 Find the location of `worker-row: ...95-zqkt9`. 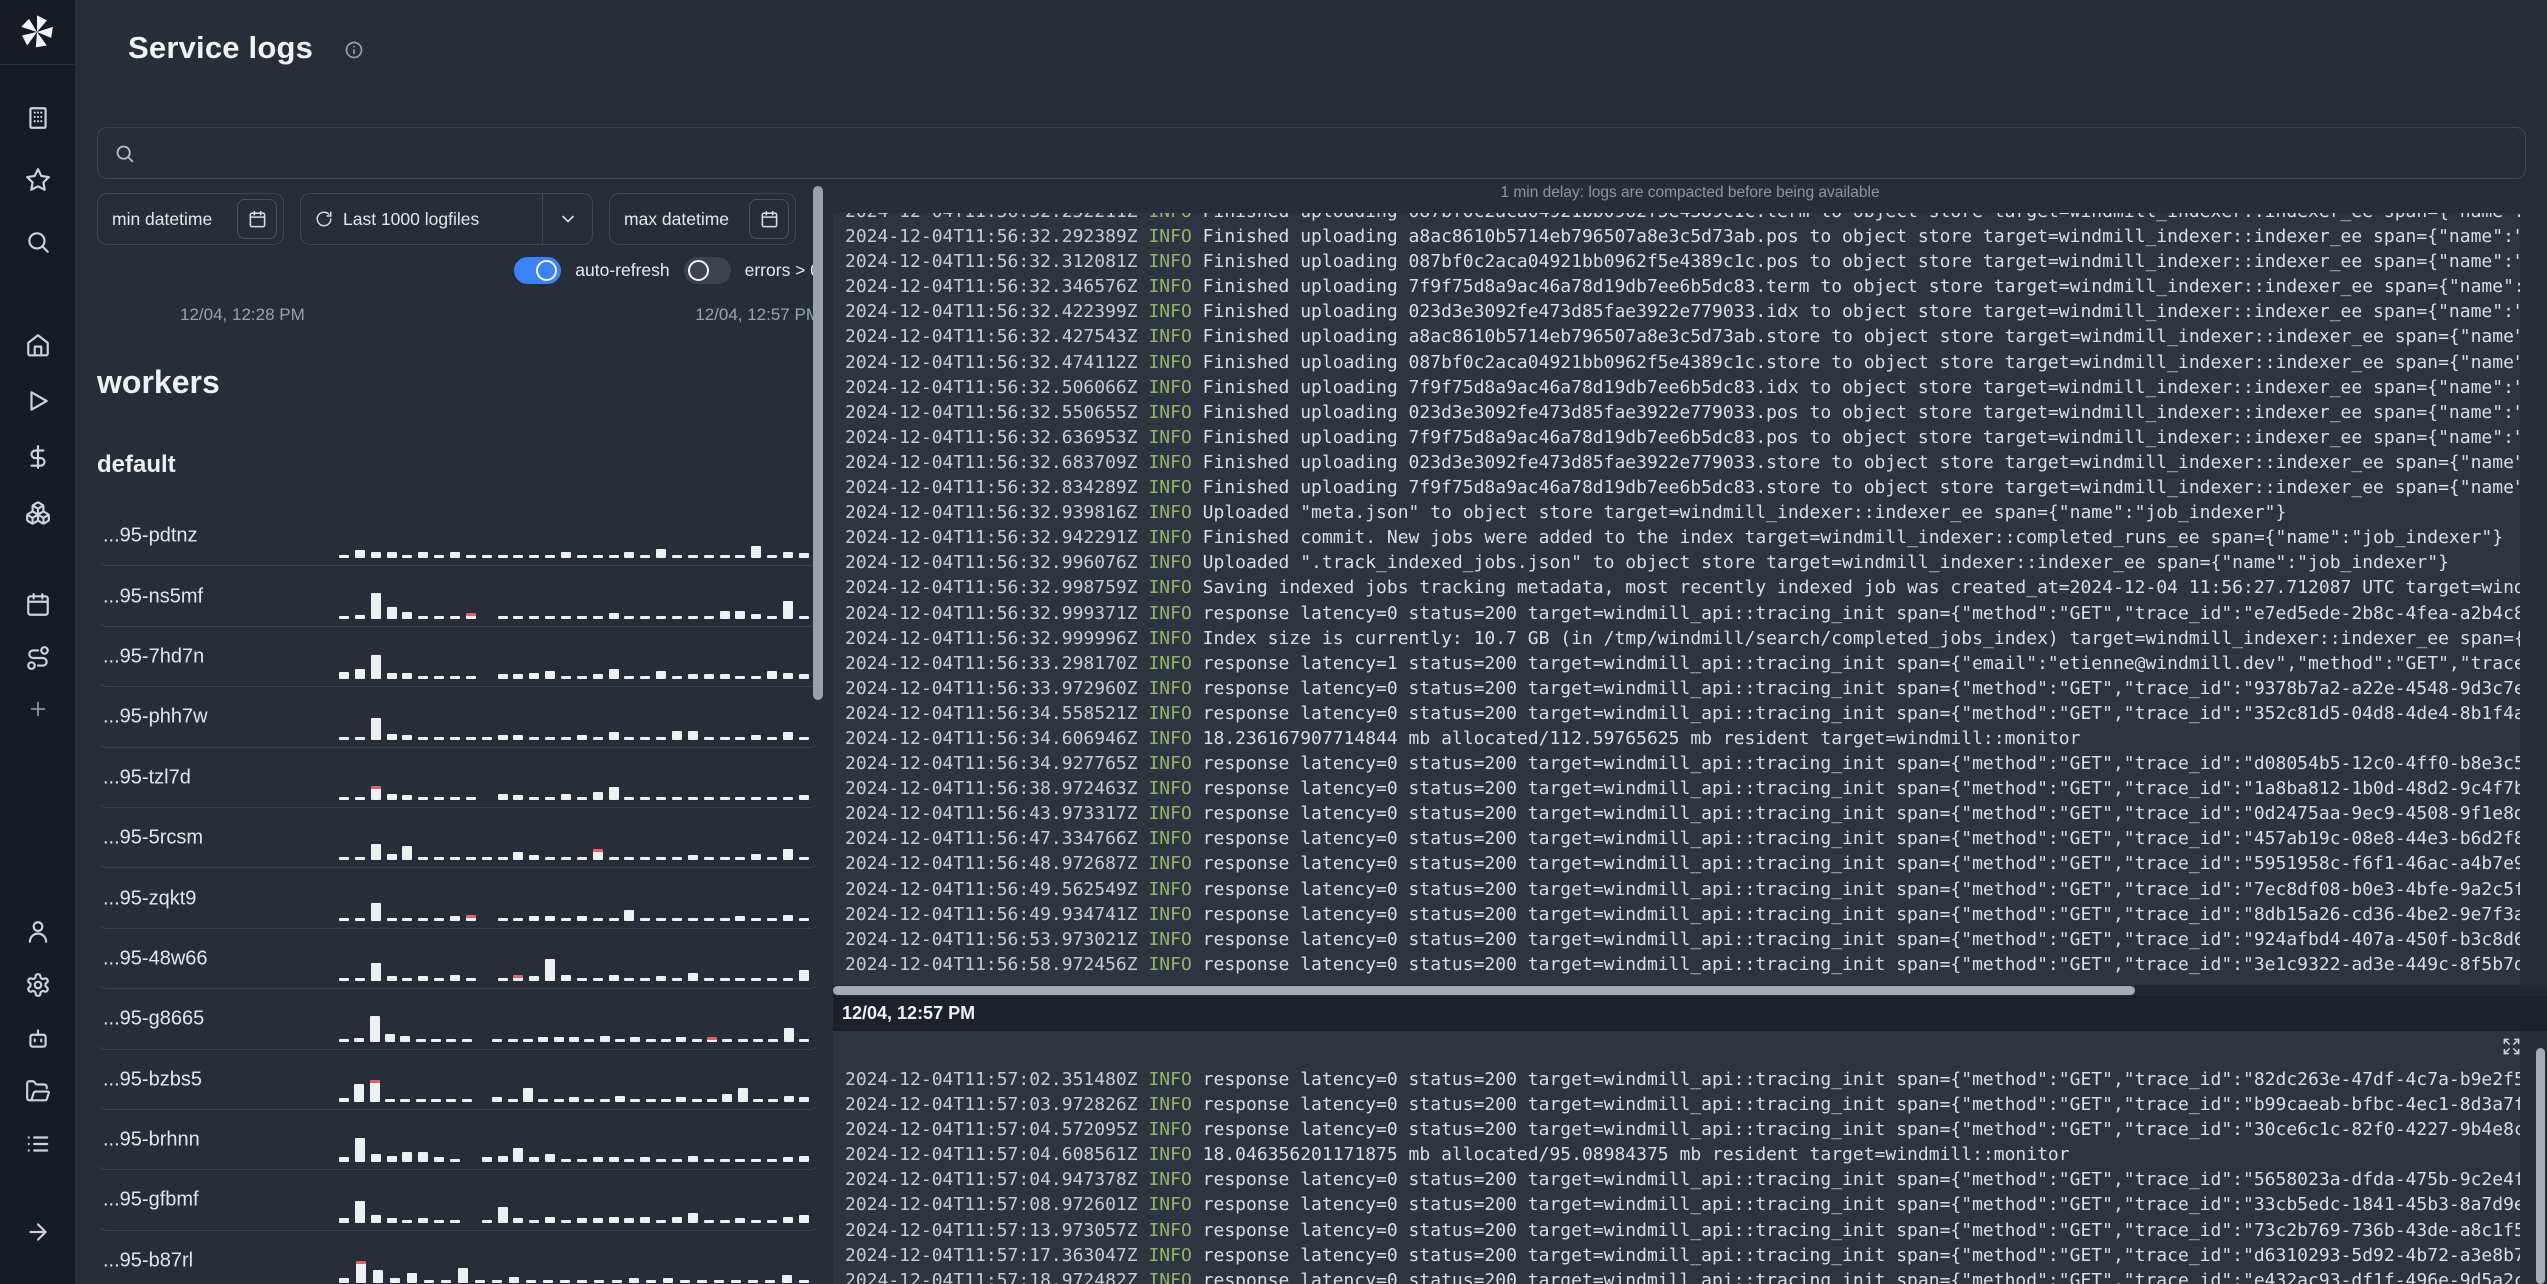

worker-row: ...95-zqkt9 is located at coordinates (458, 898).